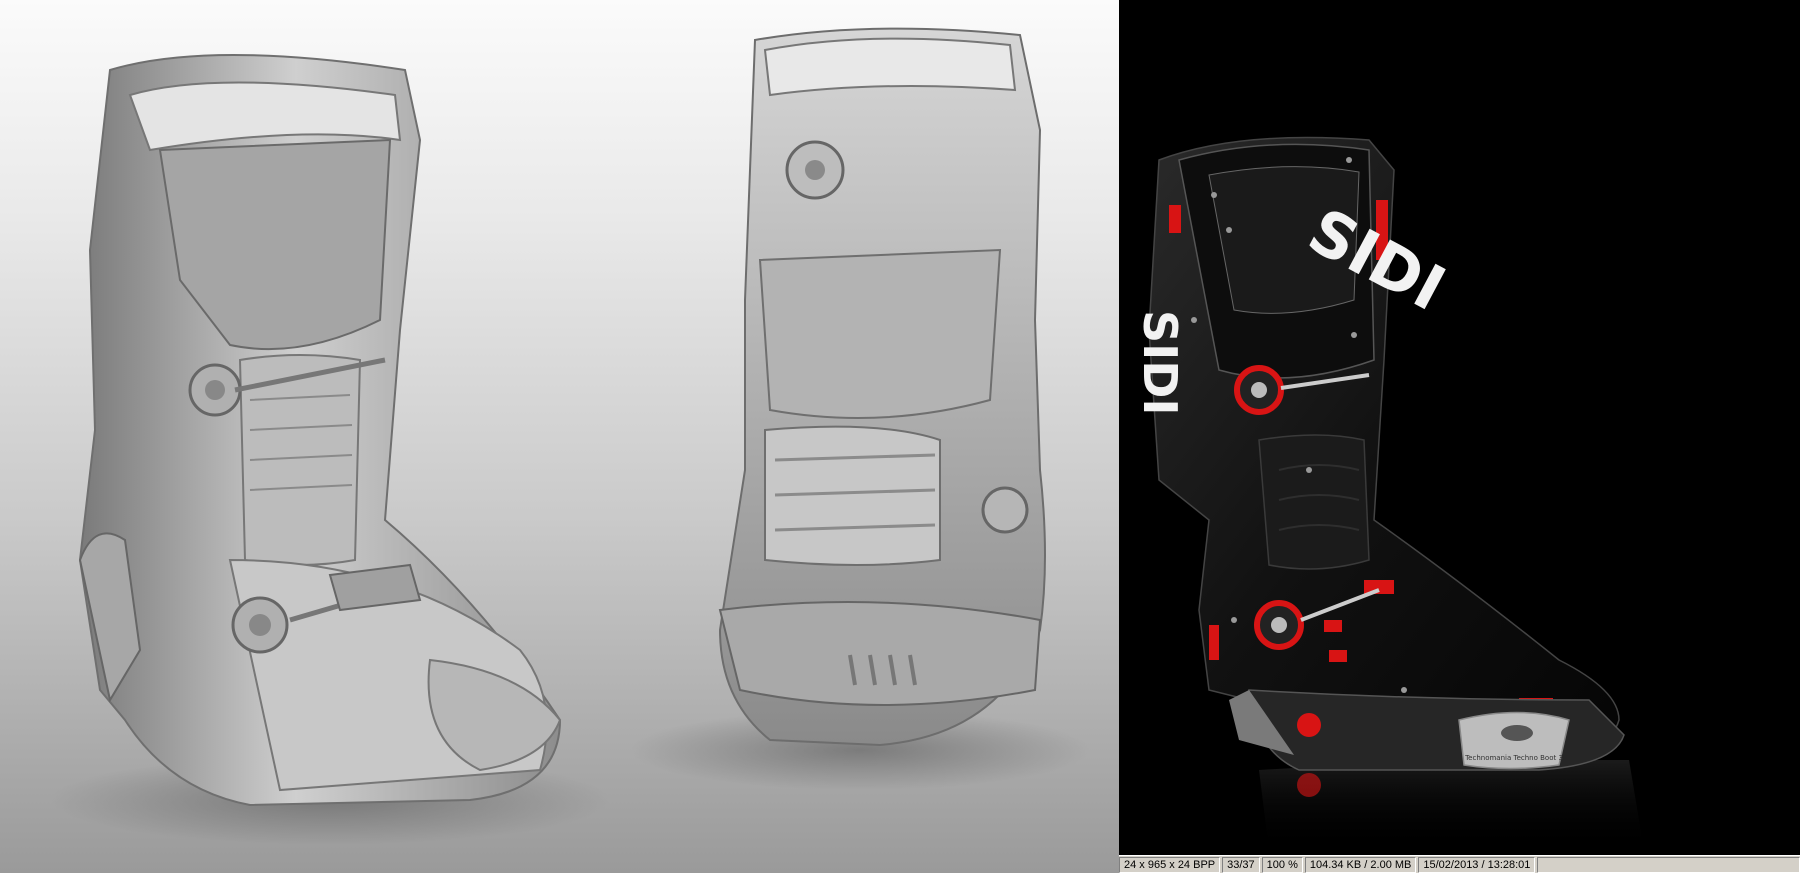 This screenshot has height=873, width=1800. What do you see at coordinates (1282, 864) in the screenshot?
I see `status-zoom: 100 %` at bounding box center [1282, 864].